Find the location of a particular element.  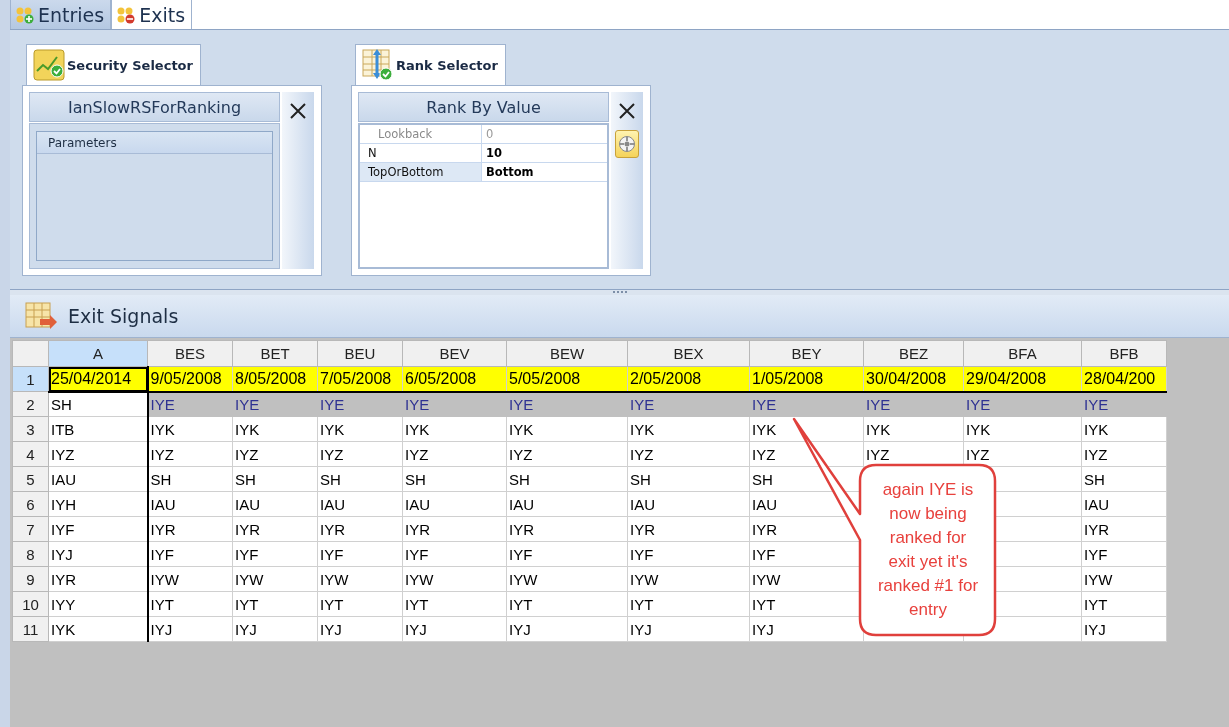

table-cell: 8/05/2008 is located at coordinates (275, 379).